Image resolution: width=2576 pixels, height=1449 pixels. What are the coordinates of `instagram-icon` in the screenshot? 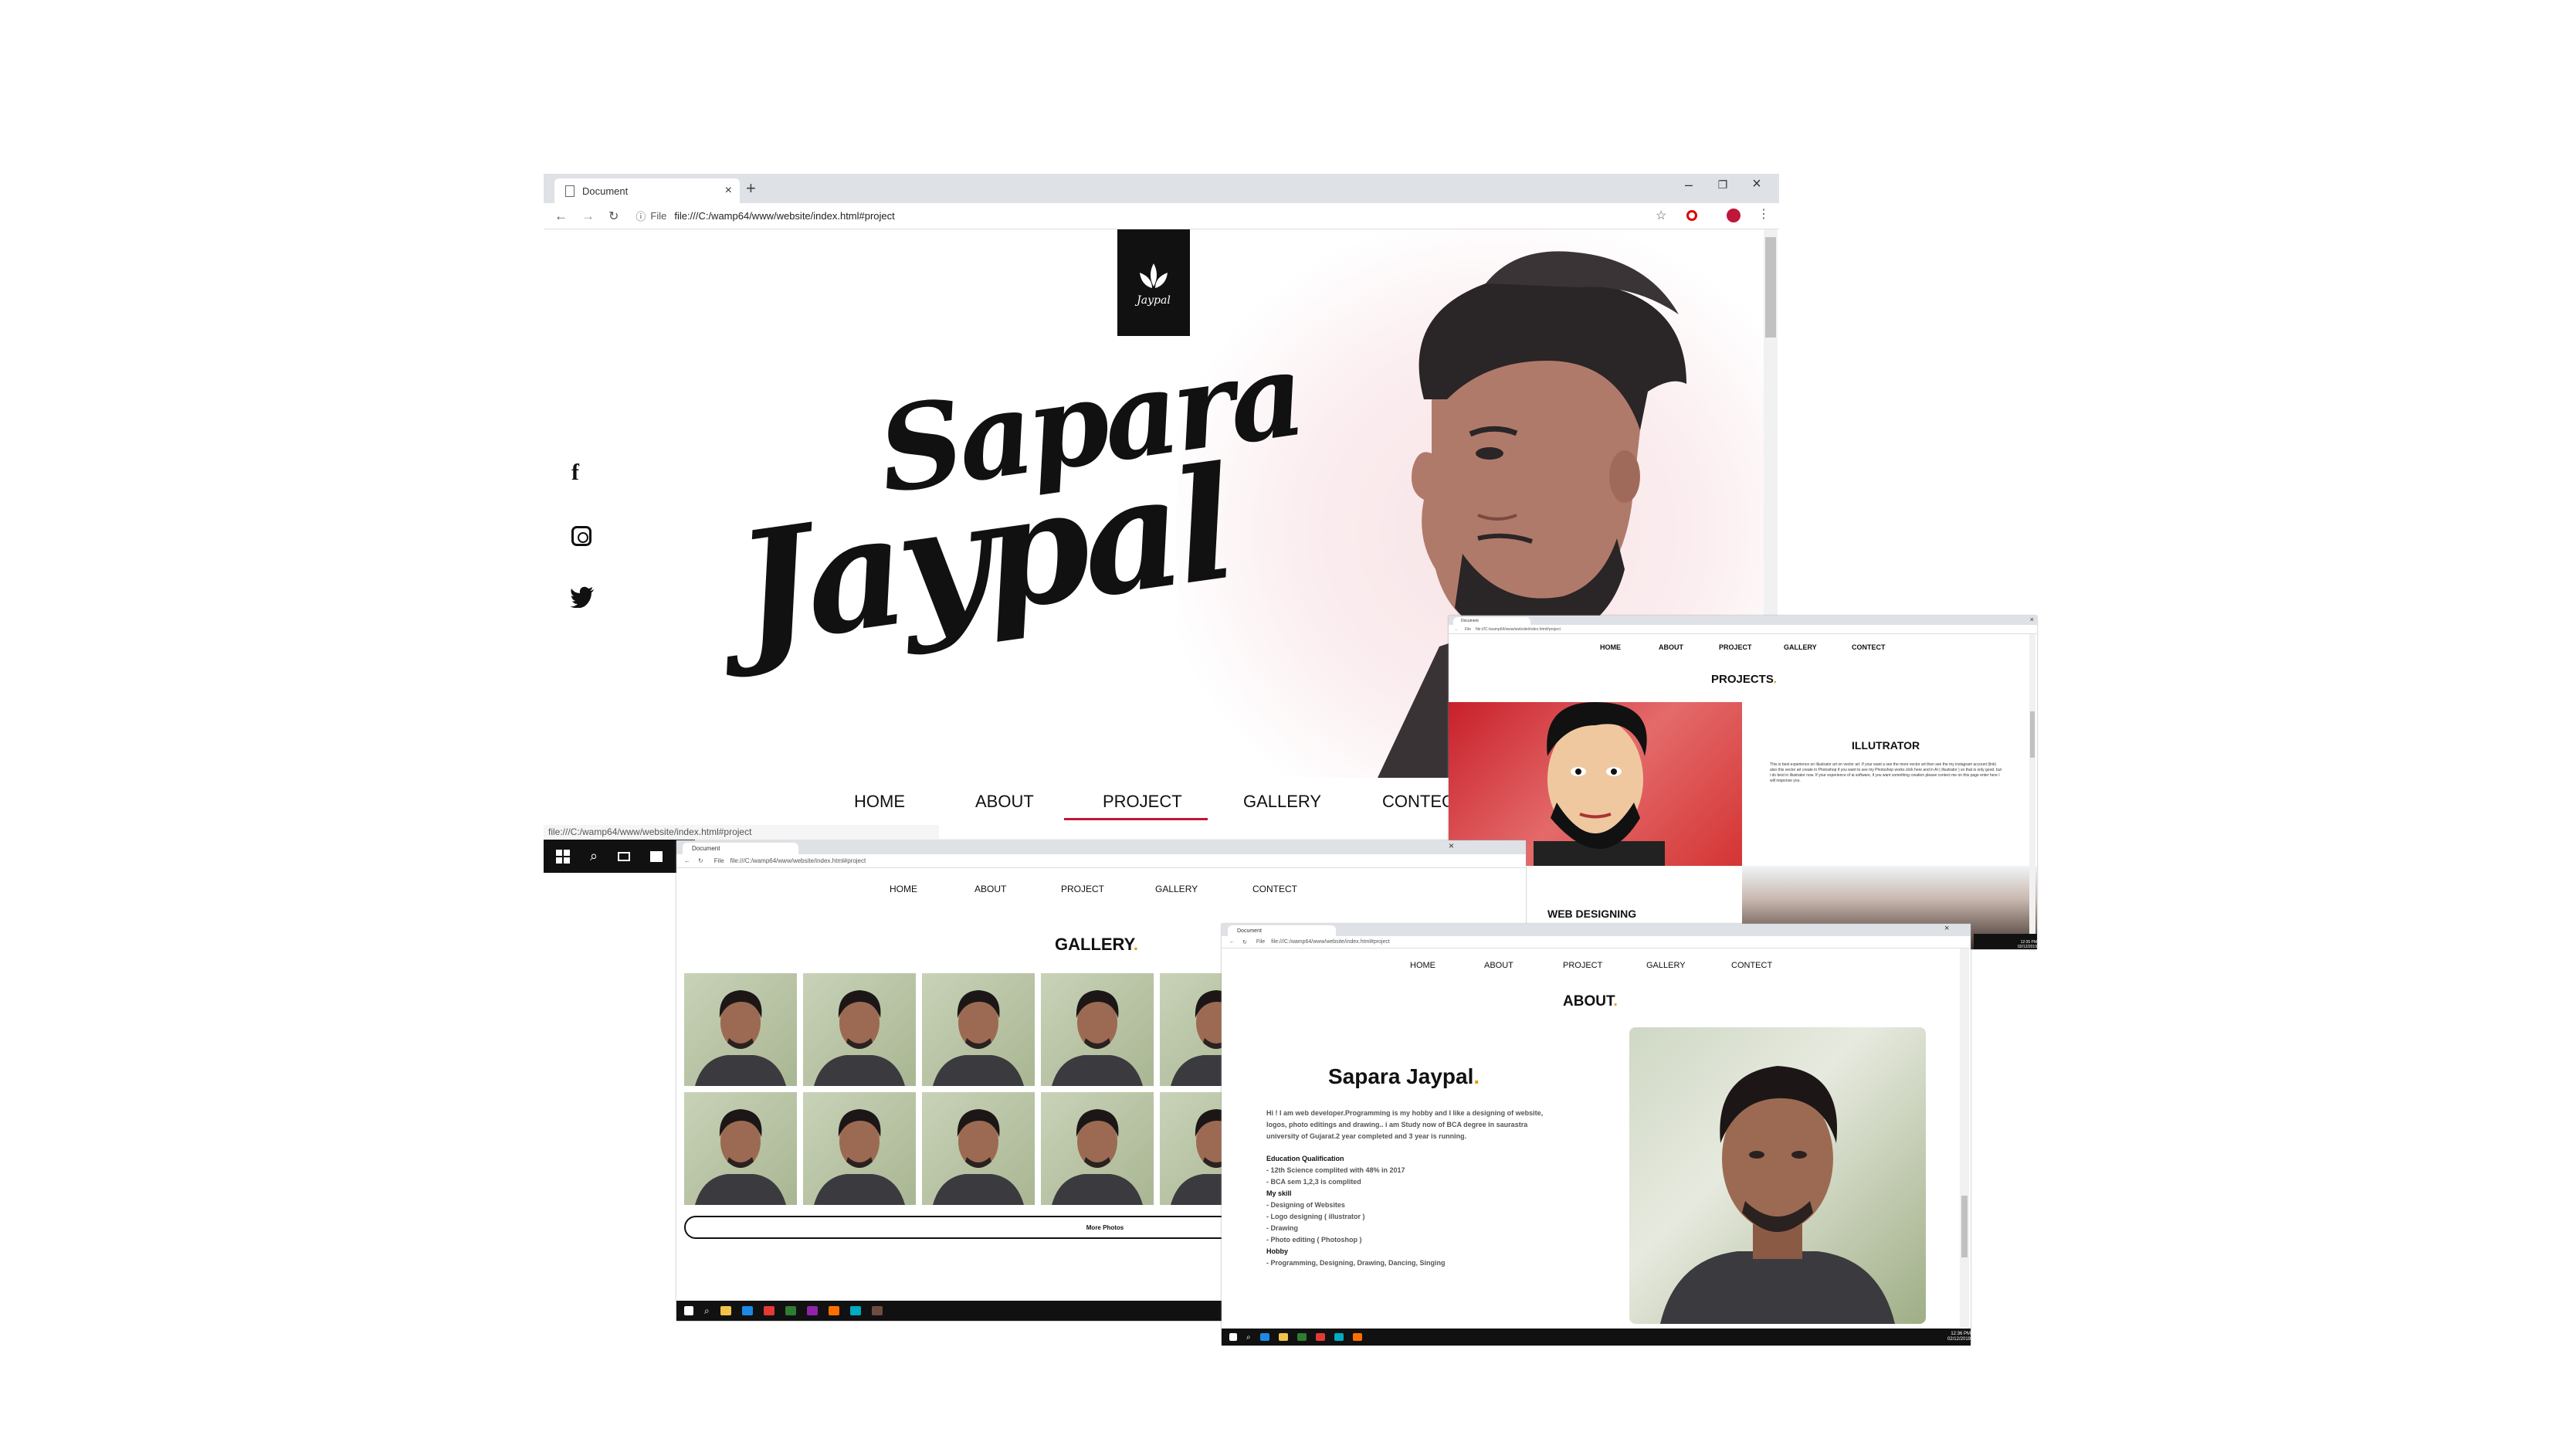 It's located at (581, 536).